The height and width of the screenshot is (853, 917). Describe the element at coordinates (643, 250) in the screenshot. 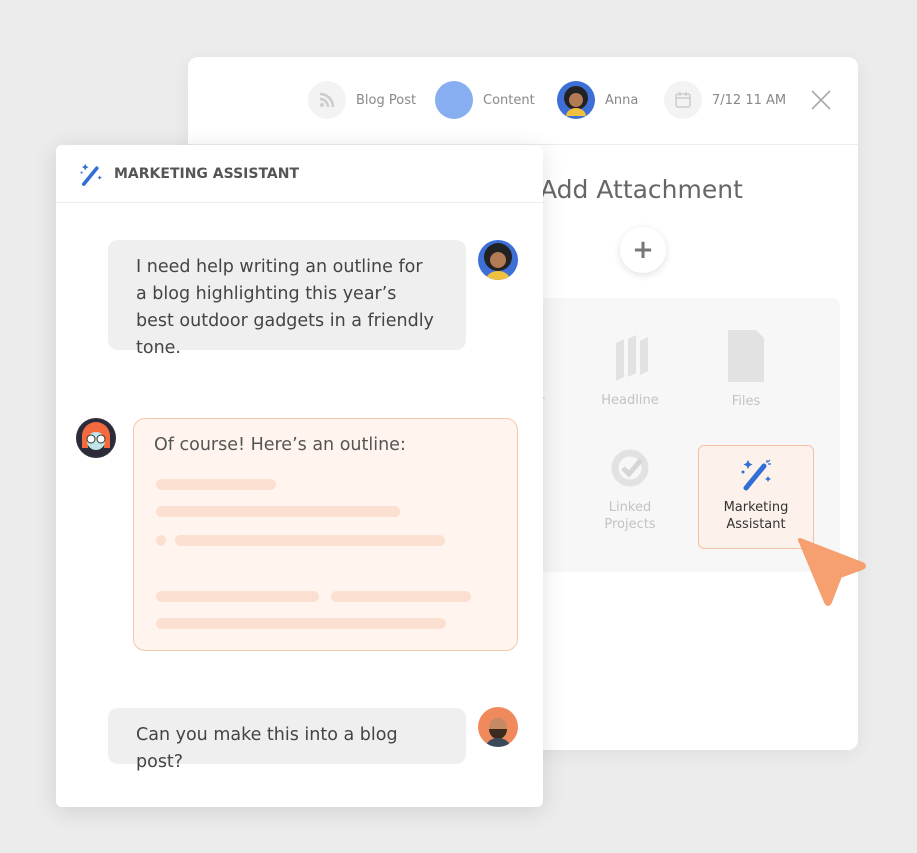

I see `add-attachment-button: +` at that location.